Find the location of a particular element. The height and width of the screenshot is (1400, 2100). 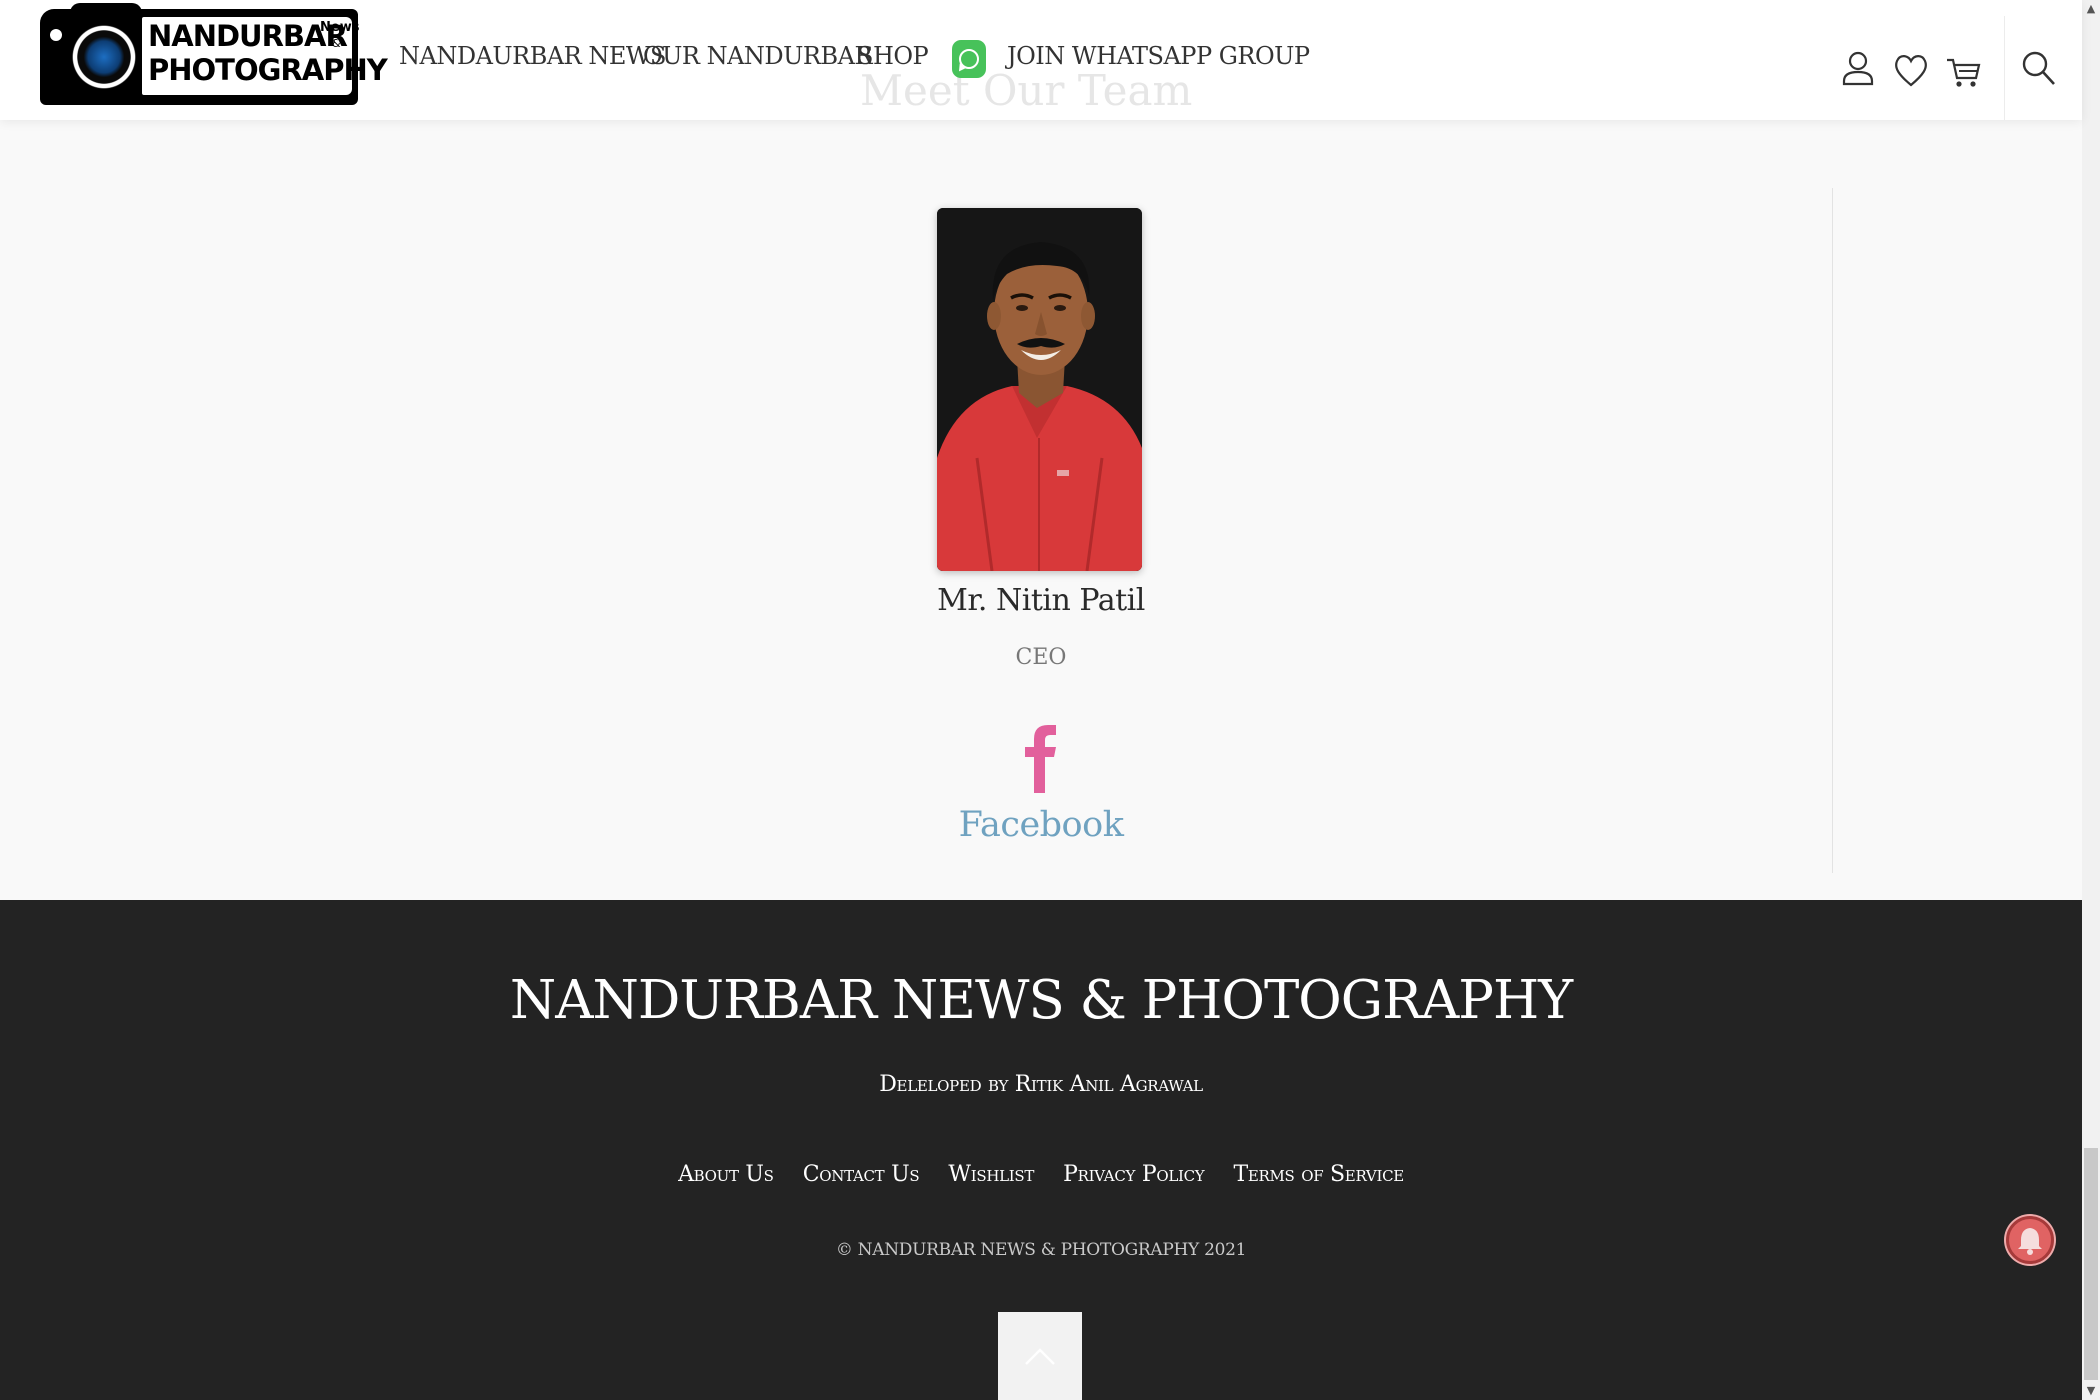

back-to-top-button is located at coordinates (1040, 1356).